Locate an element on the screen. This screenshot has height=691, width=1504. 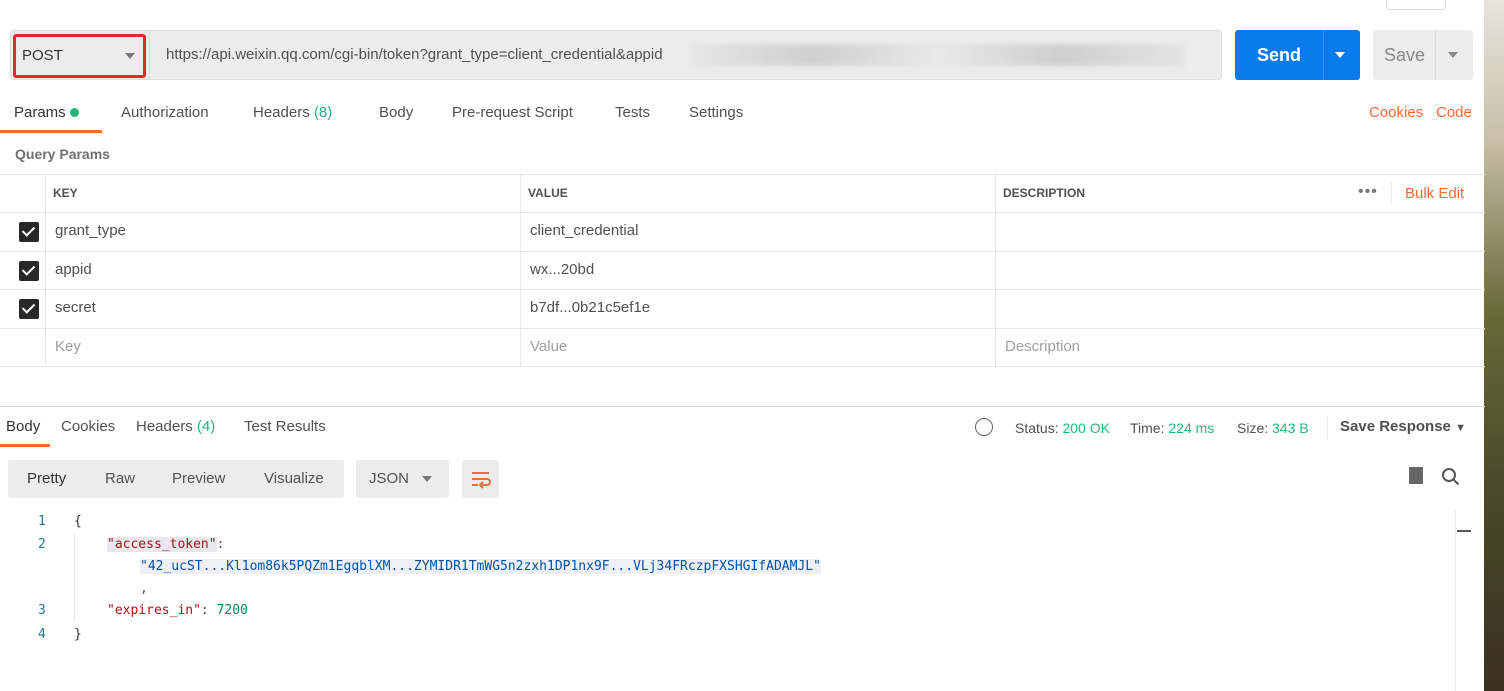
view-mode-bar: Pretty Raw Preview Visualize is located at coordinates (176, 479).